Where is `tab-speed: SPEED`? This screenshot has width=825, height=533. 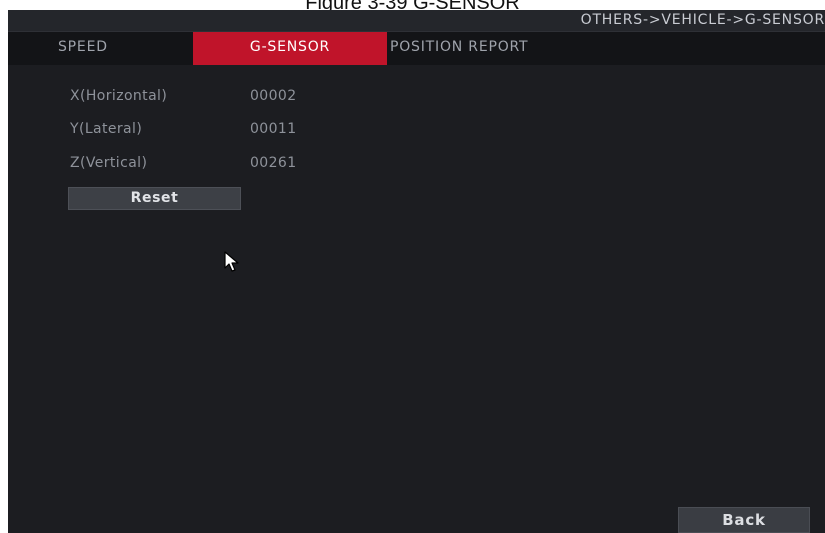
tab-speed: SPEED is located at coordinates (83, 48).